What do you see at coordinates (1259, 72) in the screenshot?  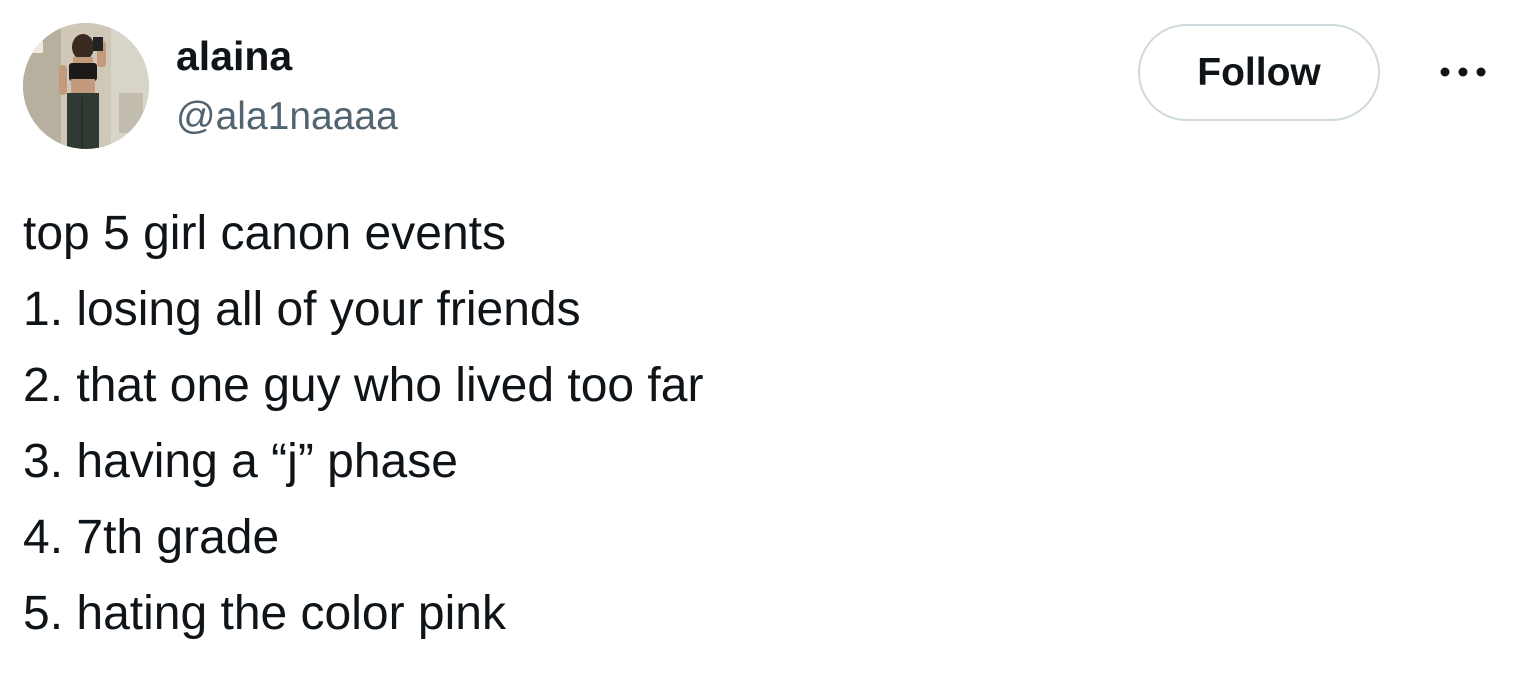 I see `follow-button: Follow` at bounding box center [1259, 72].